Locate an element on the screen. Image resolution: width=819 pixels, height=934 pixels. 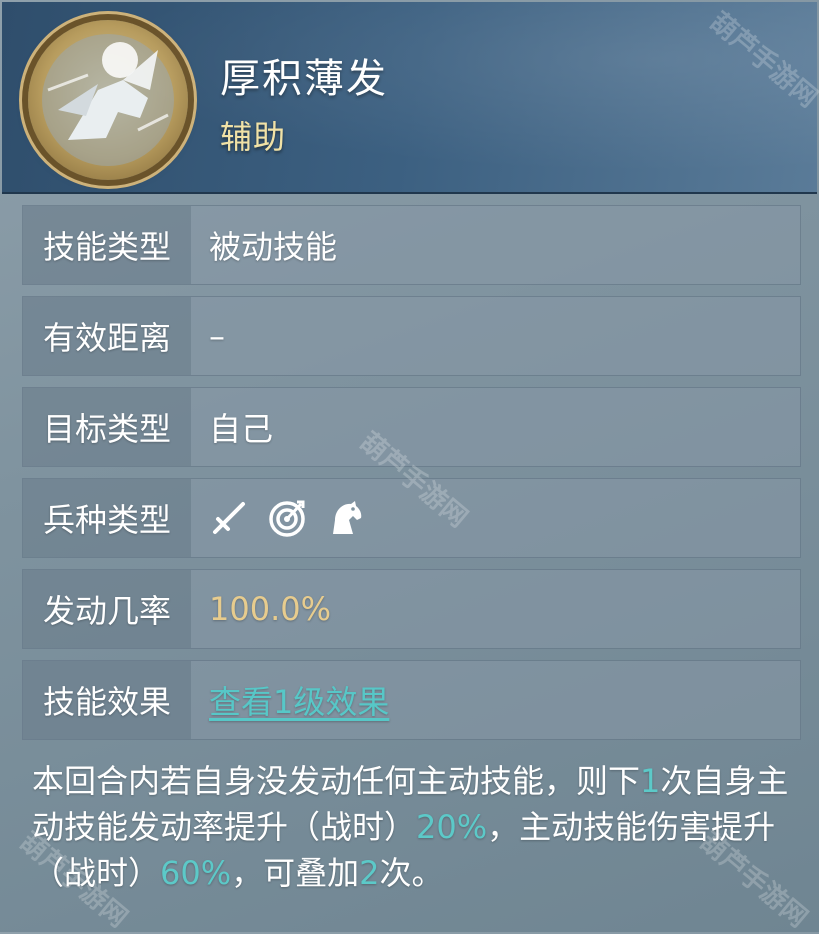
bow-target-icon is located at coordinates (287, 518).